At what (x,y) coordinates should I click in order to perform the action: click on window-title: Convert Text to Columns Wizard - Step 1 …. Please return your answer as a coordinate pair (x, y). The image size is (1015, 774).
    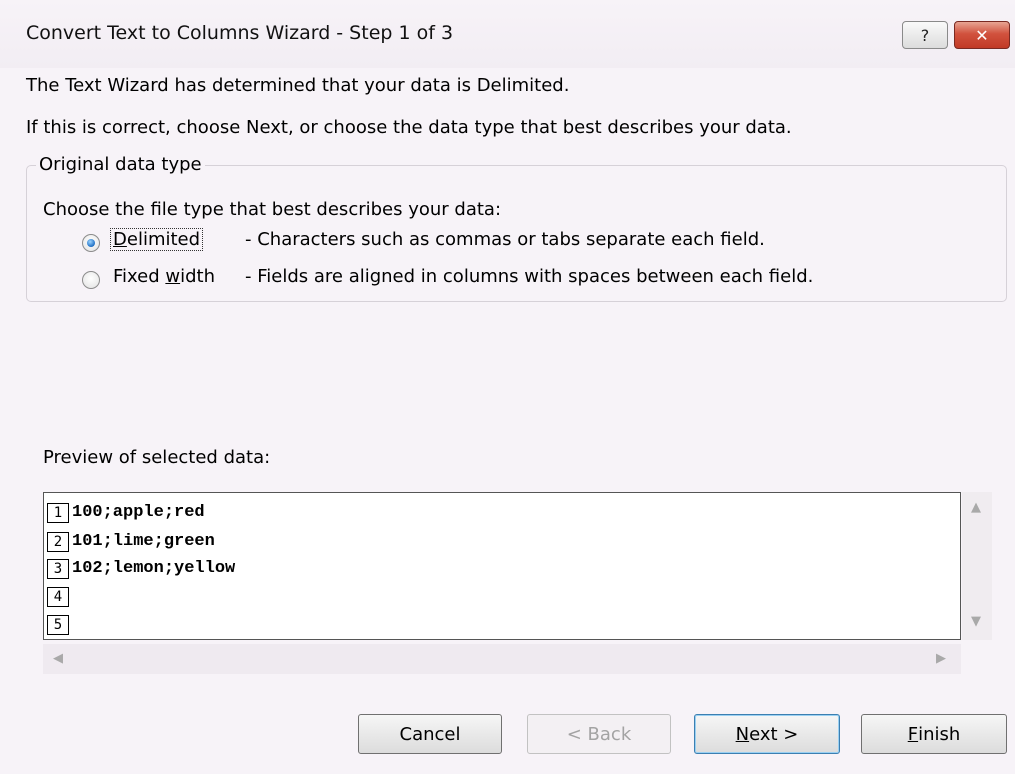
    Looking at the image, I should click on (240, 33).